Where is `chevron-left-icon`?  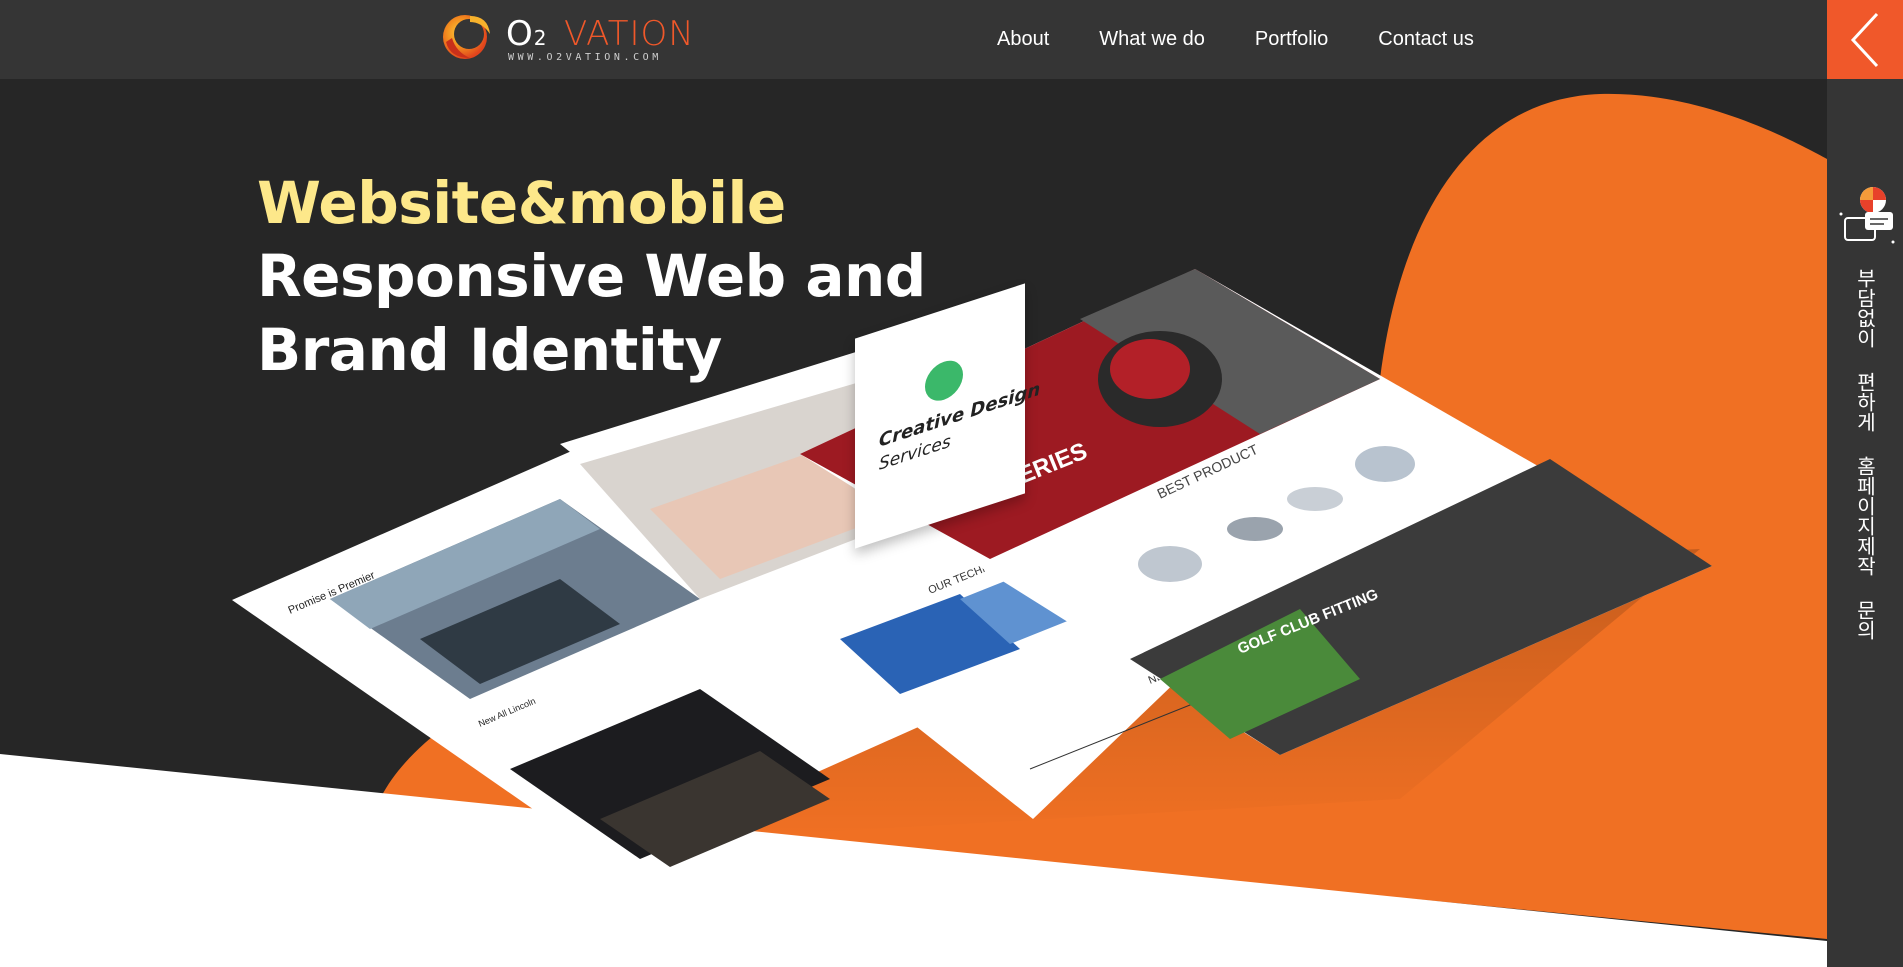
chevron-left-icon is located at coordinates (1864, 39).